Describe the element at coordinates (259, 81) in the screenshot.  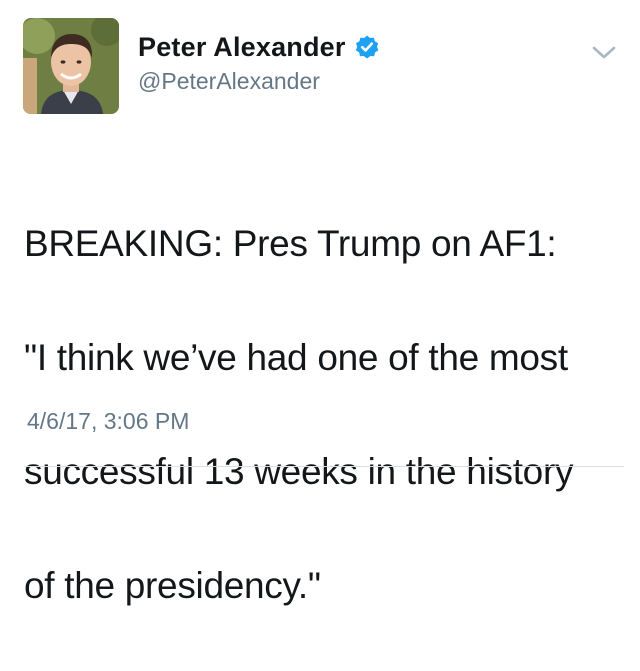
I see `user-handle: @PeterAlexander` at that location.